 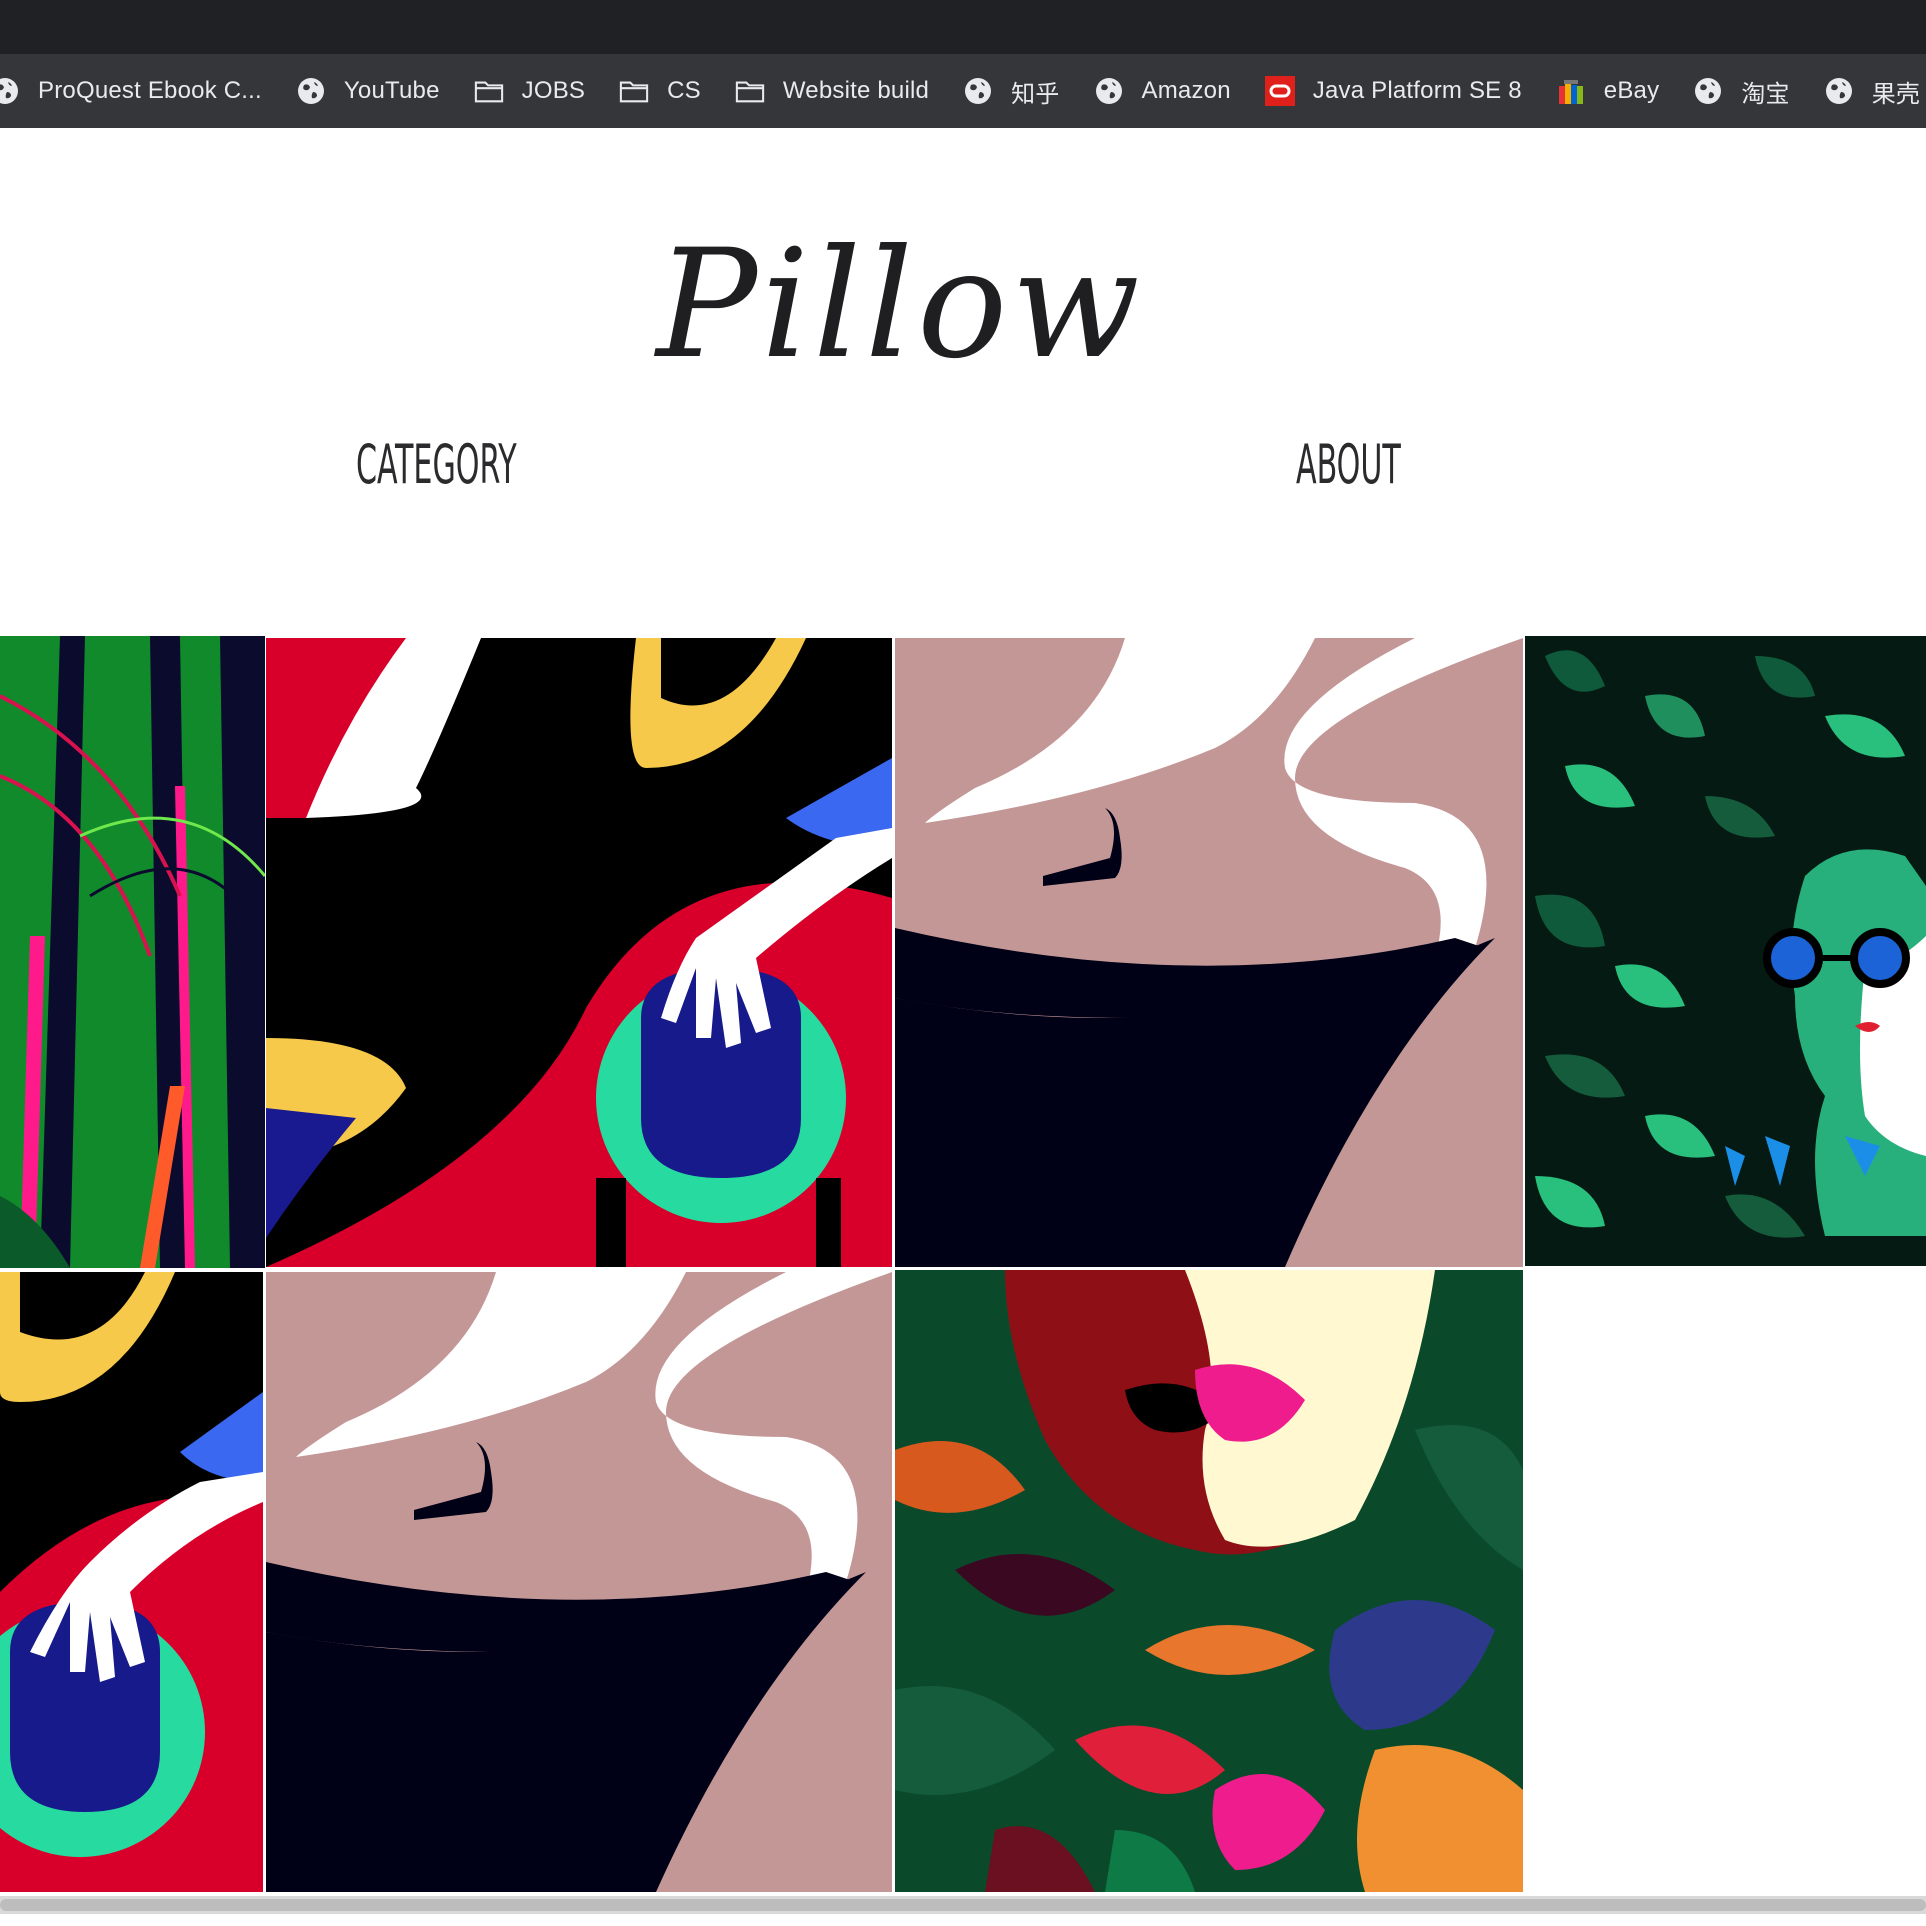 I want to click on nav-category: CATEGORY, so click(x=436, y=465).